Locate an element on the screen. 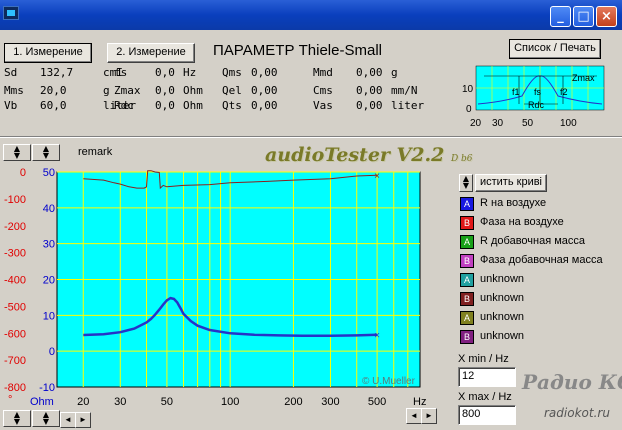 Image resolution: width=622 pixels, height=430 pixels. x-tick-label: 20 is located at coordinates (83, 402).